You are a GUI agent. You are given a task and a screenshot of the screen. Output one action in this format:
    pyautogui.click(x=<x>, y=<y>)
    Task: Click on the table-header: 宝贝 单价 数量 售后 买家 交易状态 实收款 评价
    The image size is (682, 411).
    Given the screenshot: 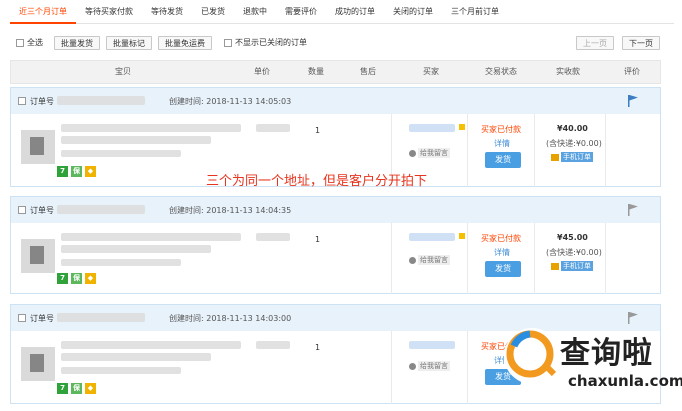 What is the action you would take?
    pyautogui.click(x=335, y=72)
    